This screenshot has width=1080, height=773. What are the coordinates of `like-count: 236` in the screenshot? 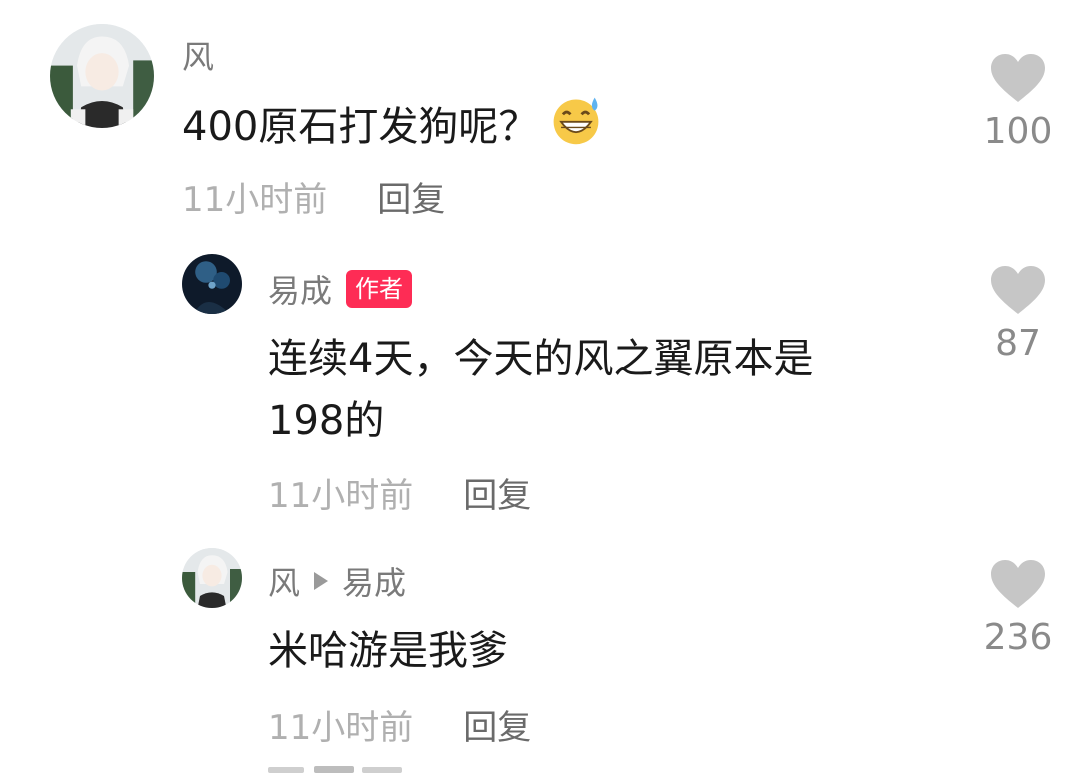 It's located at (1018, 637).